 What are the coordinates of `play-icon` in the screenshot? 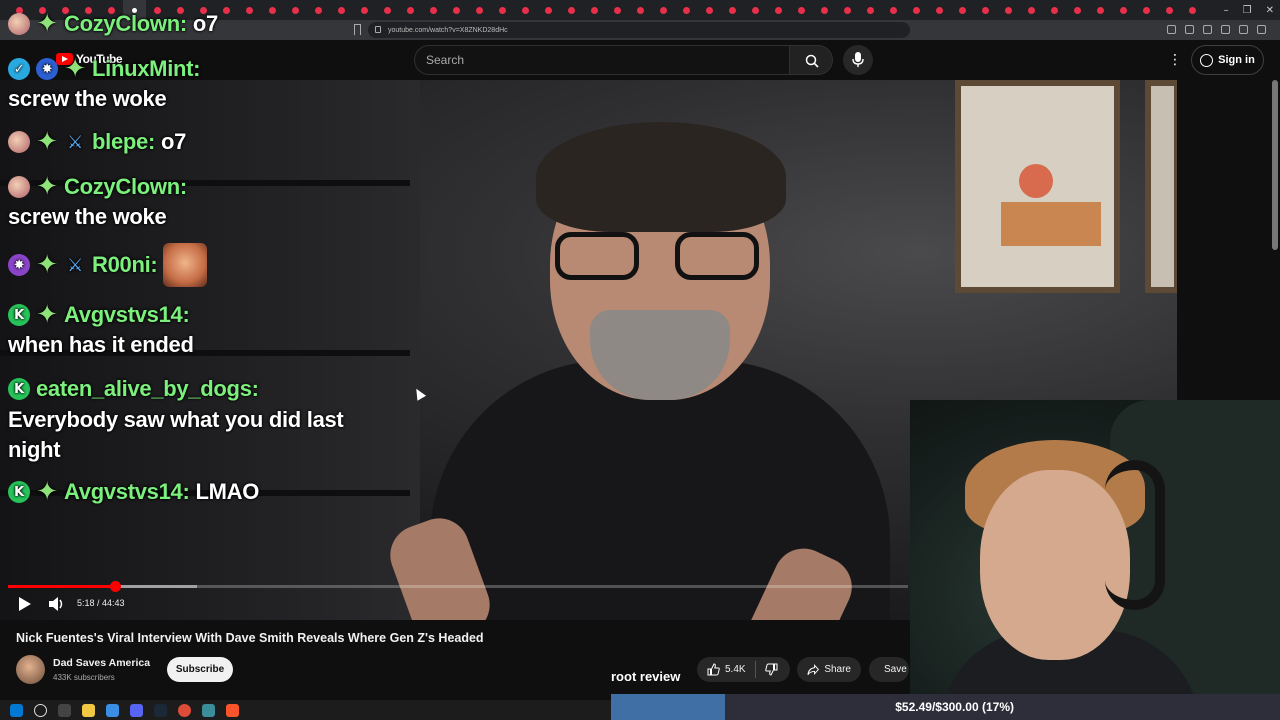 It's located at (25, 604).